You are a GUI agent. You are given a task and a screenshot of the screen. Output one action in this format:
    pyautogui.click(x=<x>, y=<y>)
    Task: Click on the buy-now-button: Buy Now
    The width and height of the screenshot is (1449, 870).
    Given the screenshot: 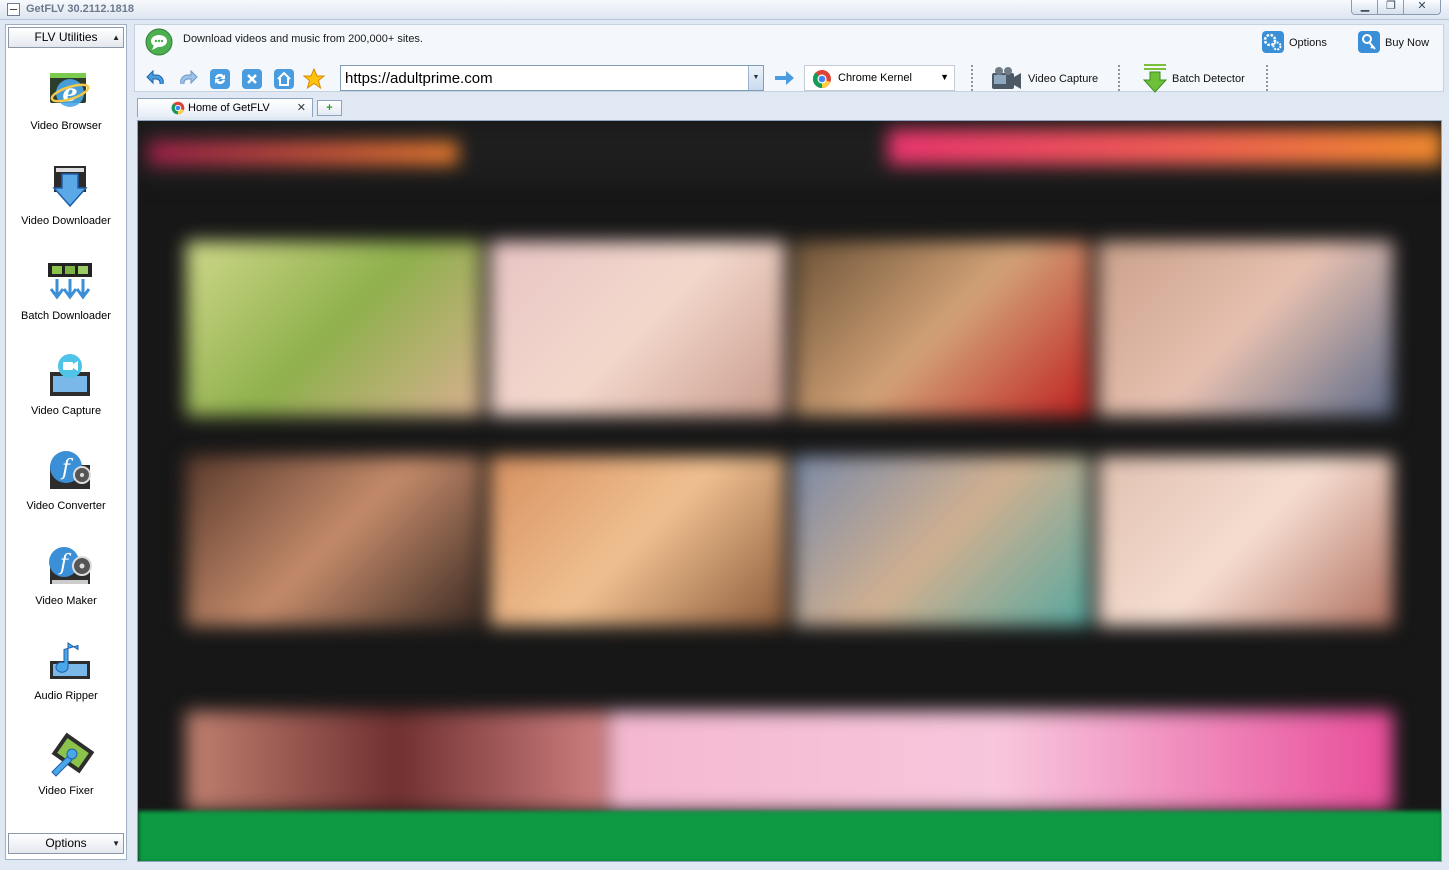 What is the action you would take?
    pyautogui.click(x=1399, y=42)
    